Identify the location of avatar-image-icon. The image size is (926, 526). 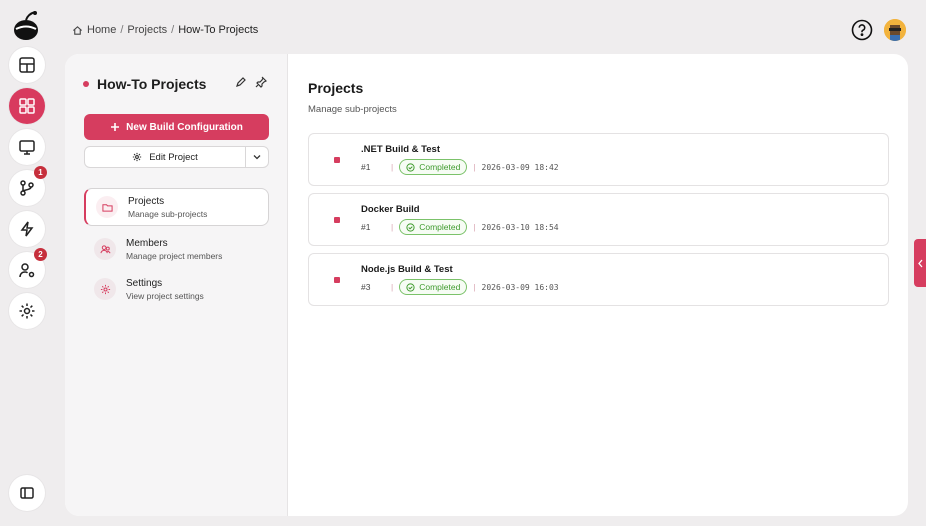
(895, 30).